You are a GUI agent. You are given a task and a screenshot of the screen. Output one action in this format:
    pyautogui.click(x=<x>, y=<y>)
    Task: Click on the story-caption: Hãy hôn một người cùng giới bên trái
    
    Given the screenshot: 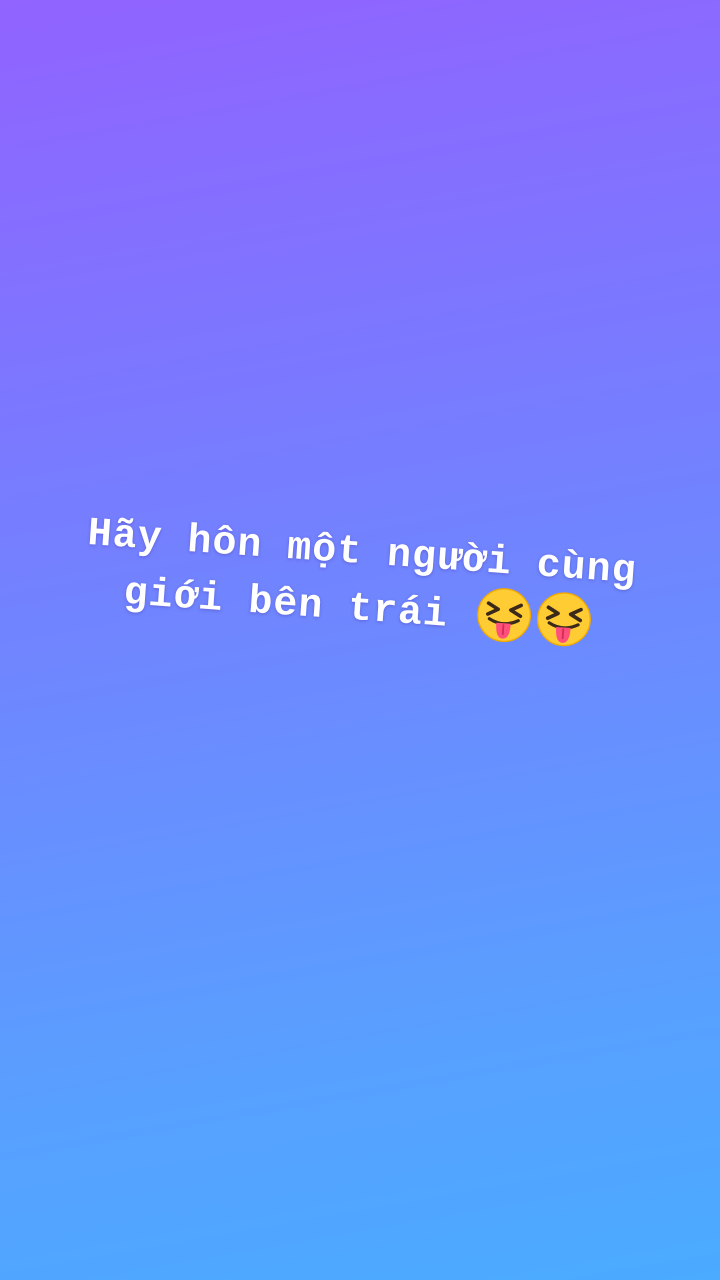 What is the action you would take?
    pyautogui.click(x=360, y=582)
    